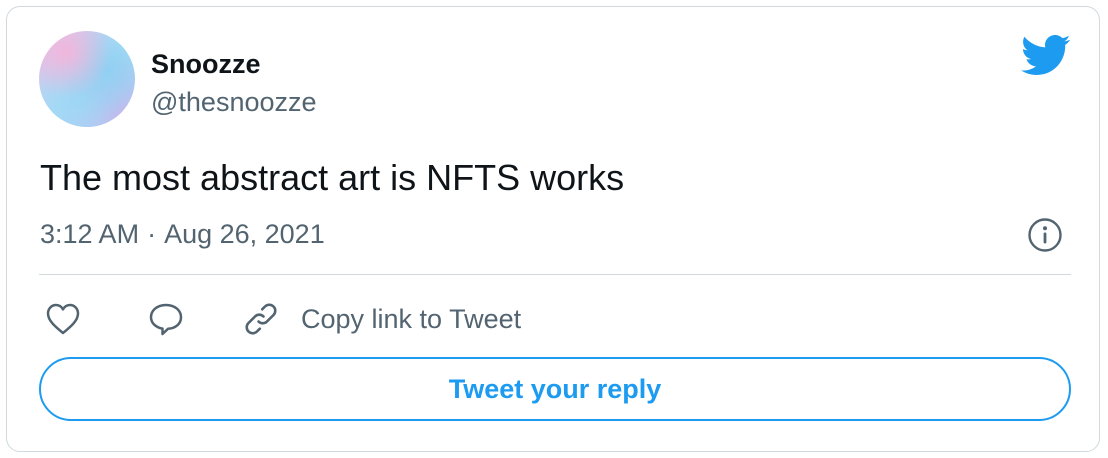 The image size is (1108, 458). Describe the element at coordinates (244, 234) in the screenshot. I see `tweet-date: Aug 26, 2021` at that location.